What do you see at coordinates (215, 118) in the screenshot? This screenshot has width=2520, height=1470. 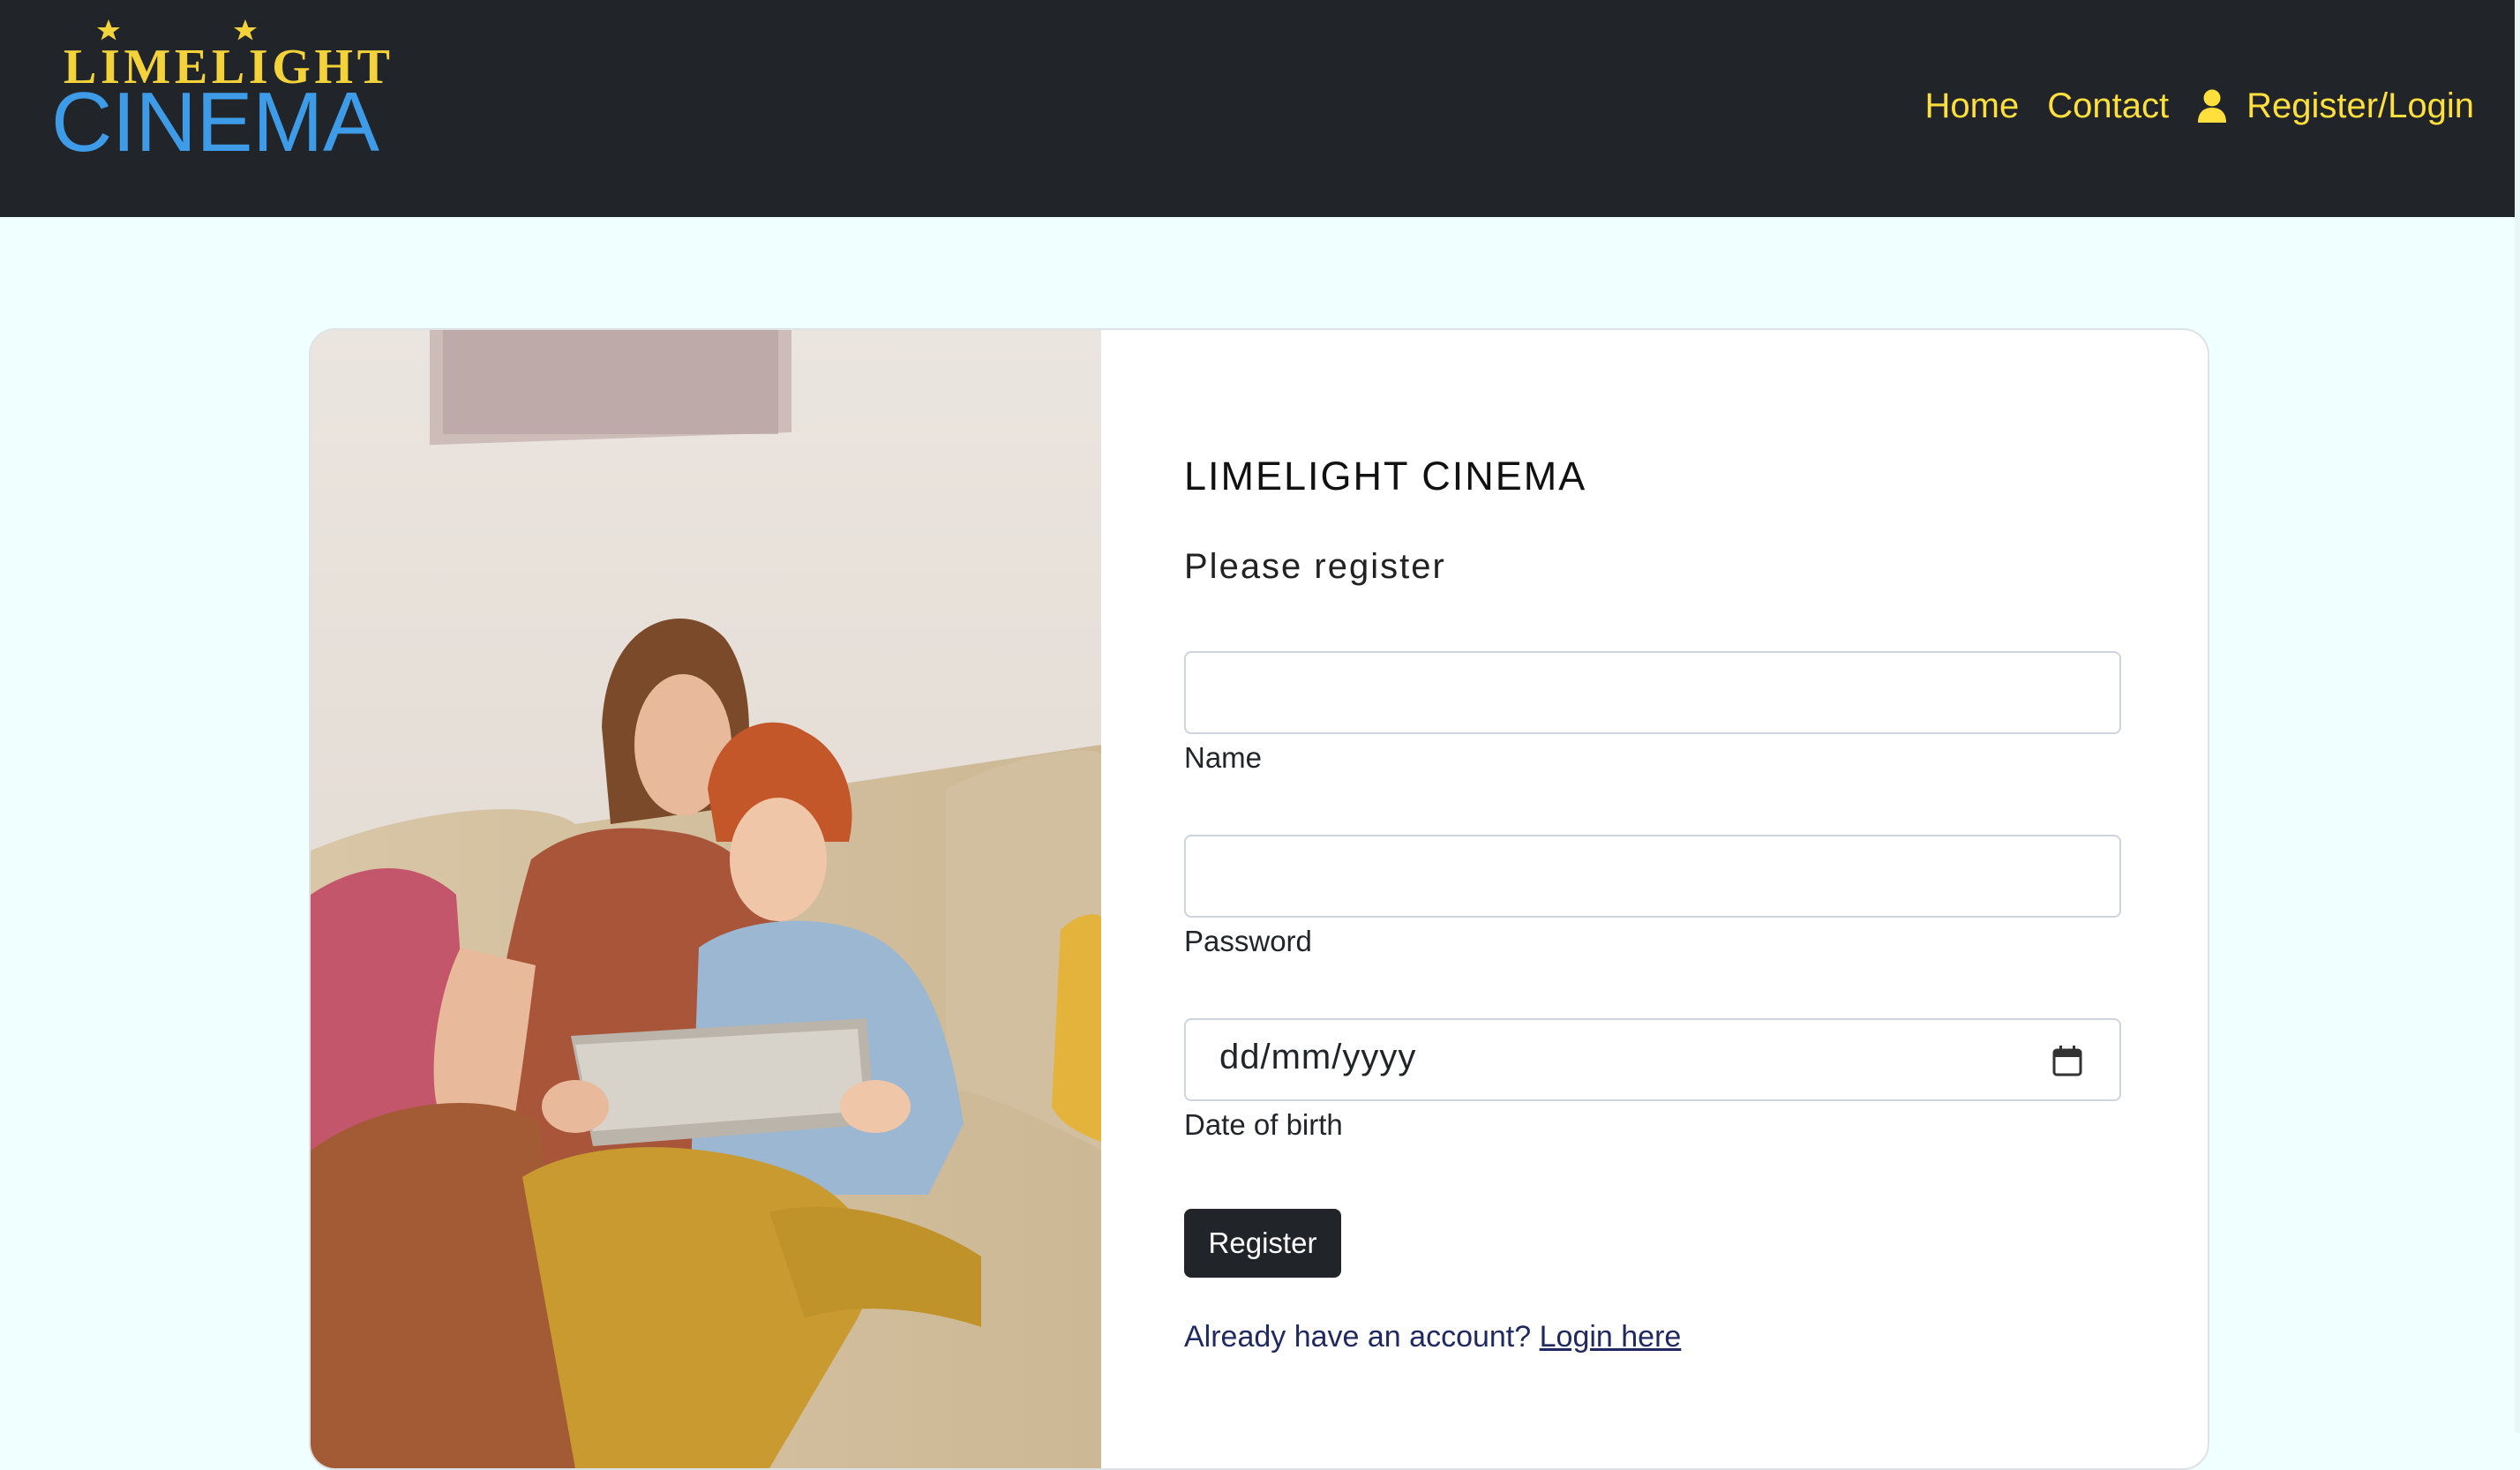 I see `logo-line2: CINEMA` at bounding box center [215, 118].